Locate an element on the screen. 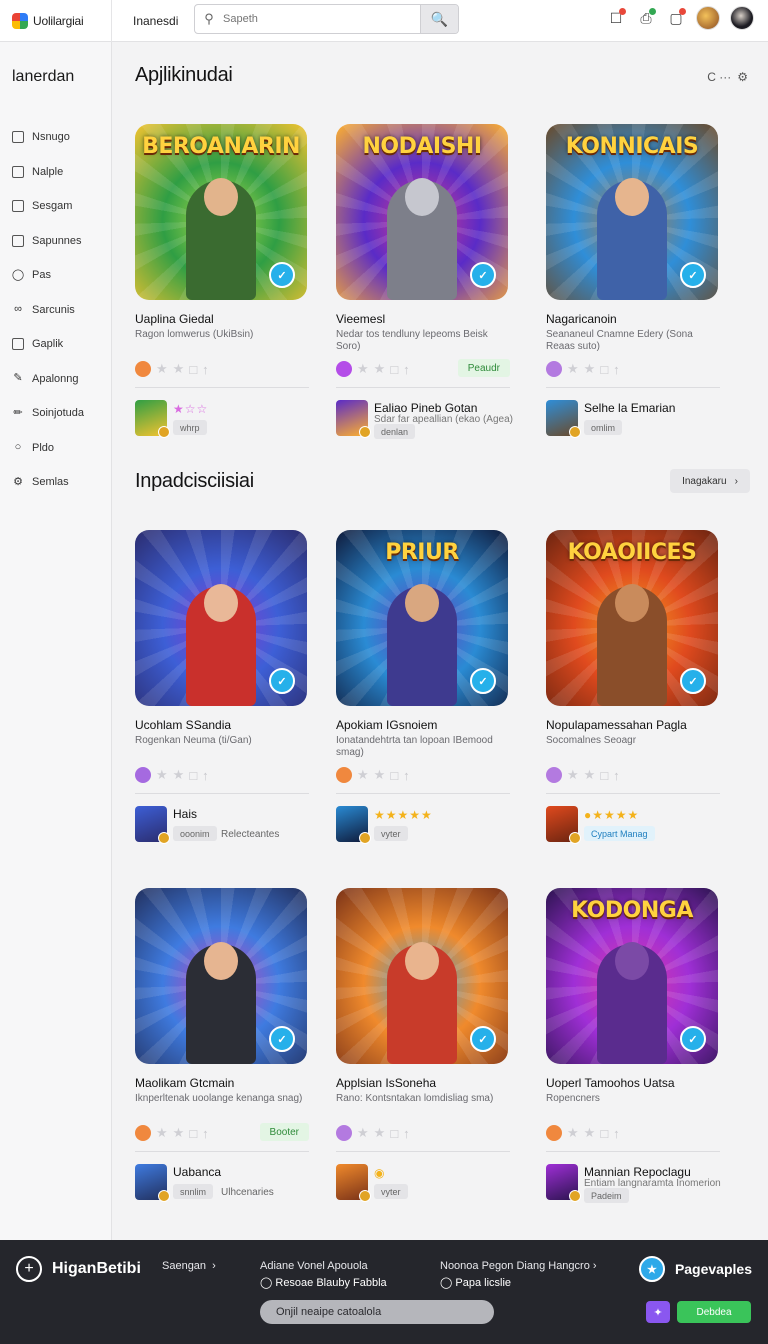 The image size is (768, 1344). developer-chip: Padeim is located at coordinates (606, 1195).